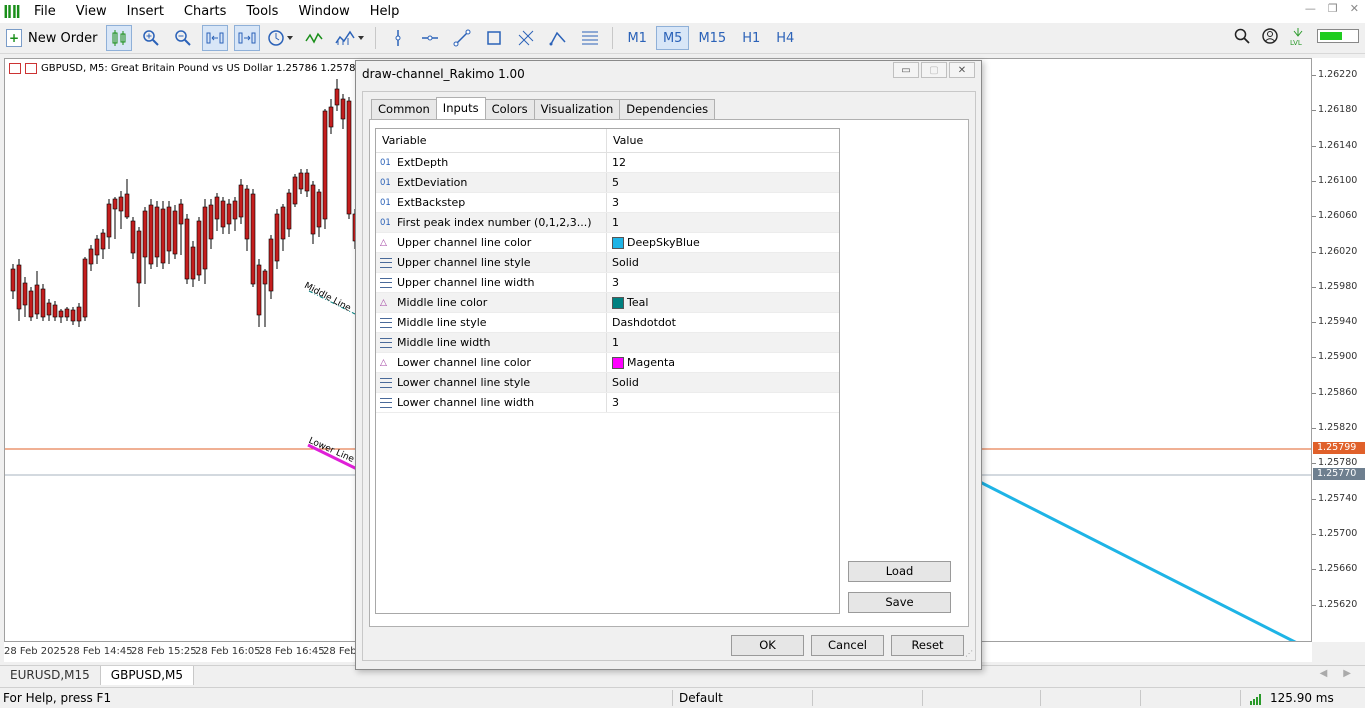 This screenshot has width=1365, height=708. I want to click on timeframe-m1-button: M1, so click(637, 38).